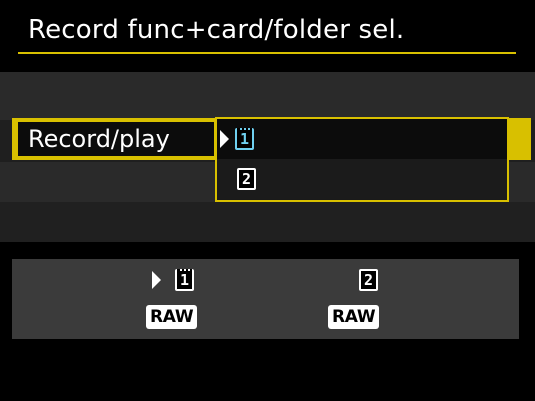 This screenshot has height=401, width=535. I want to click on card-2-quality-badge: RAW, so click(354, 317).